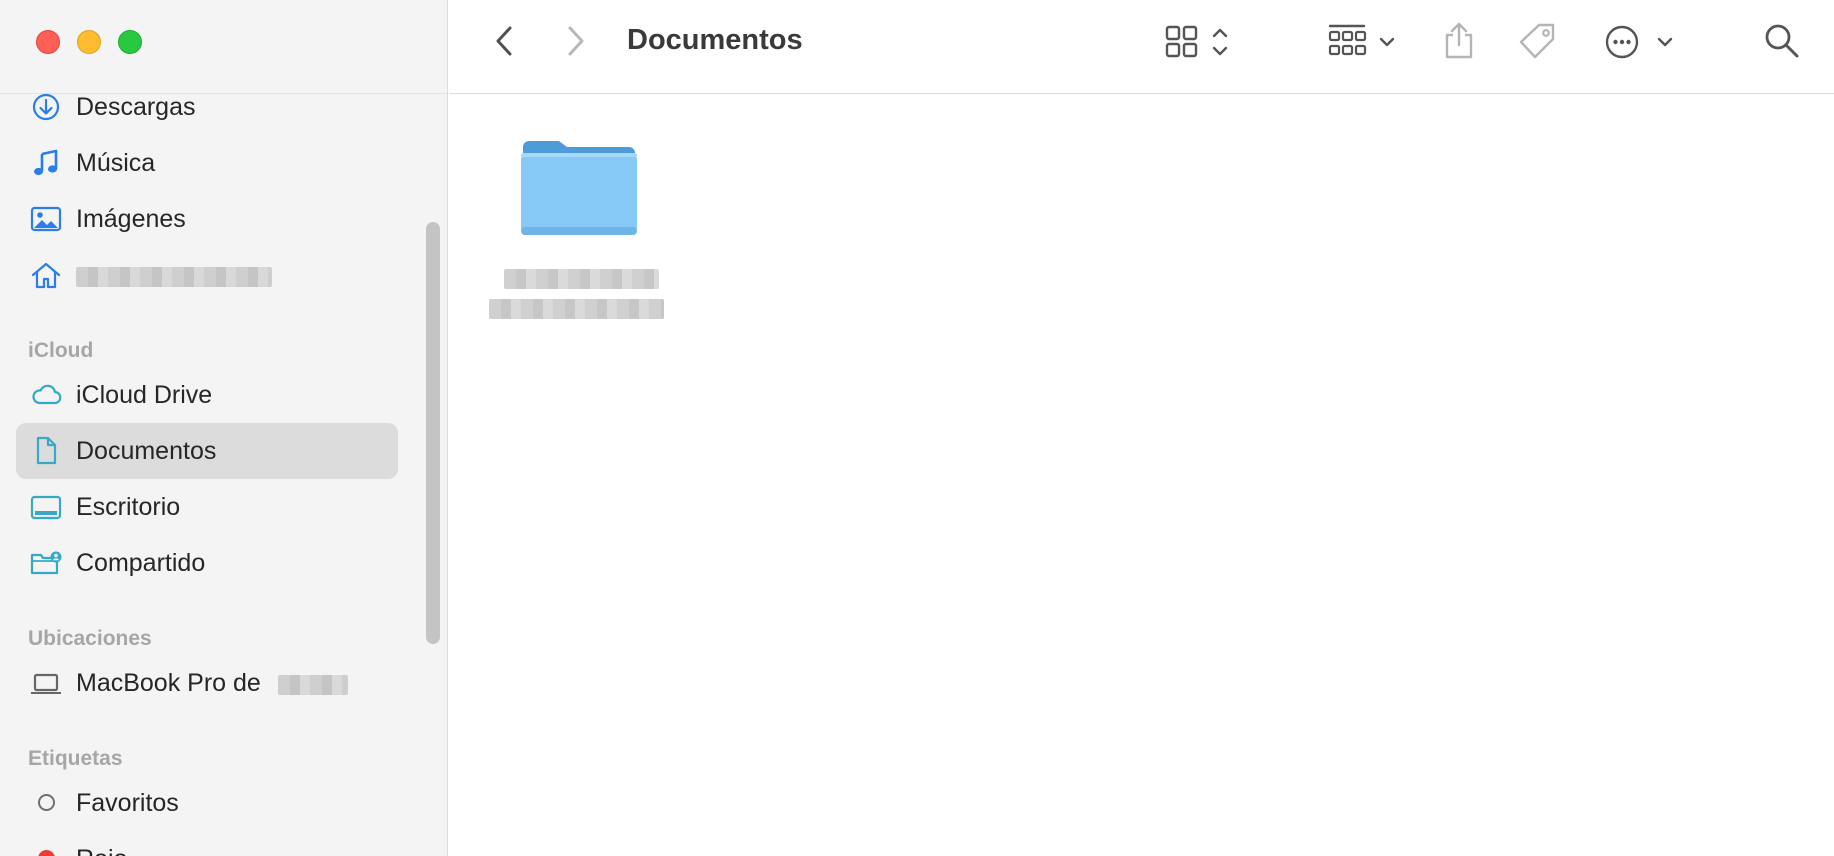 The height and width of the screenshot is (856, 1834). I want to click on more-icon, so click(1639, 42).